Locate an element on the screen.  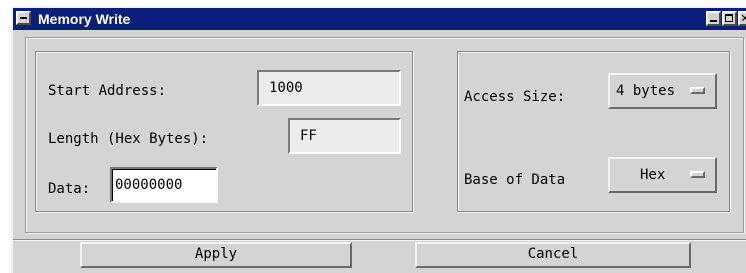
length-label: Length (Hex Bytes): is located at coordinates (128, 139).